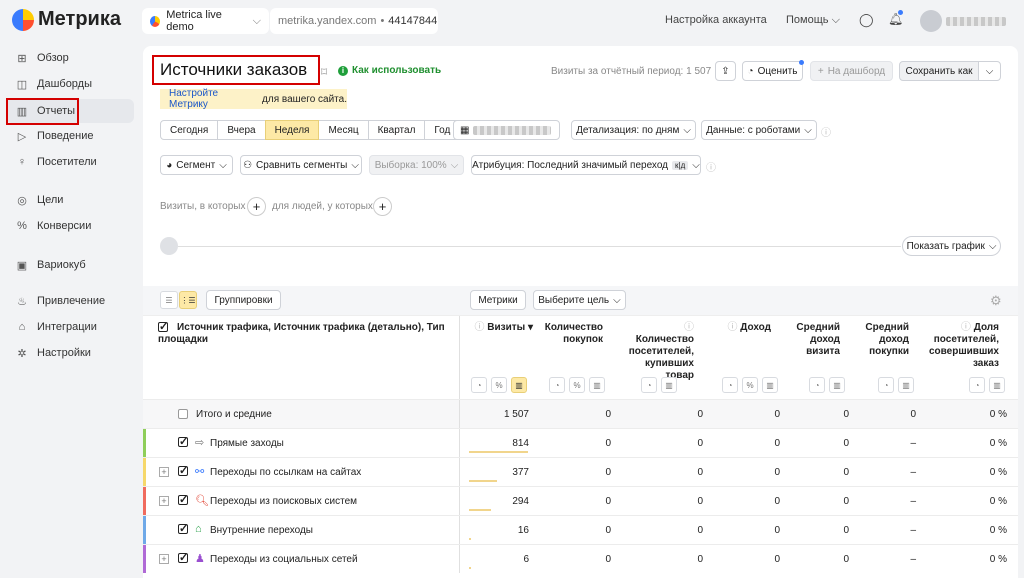  Describe the element at coordinates (70, 327) in the screenshot. I see `sidebar-item-integrations: ⌂ Интеграции` at that location.